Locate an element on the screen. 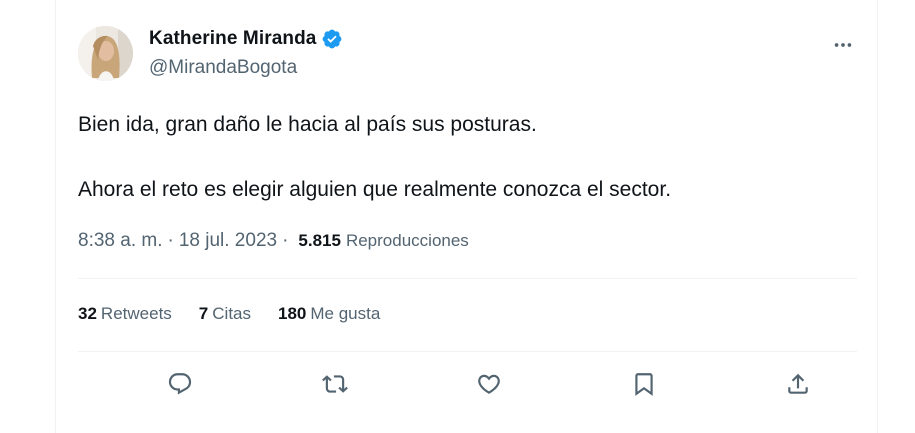  heart-icon is located at coordinates (489, 384).